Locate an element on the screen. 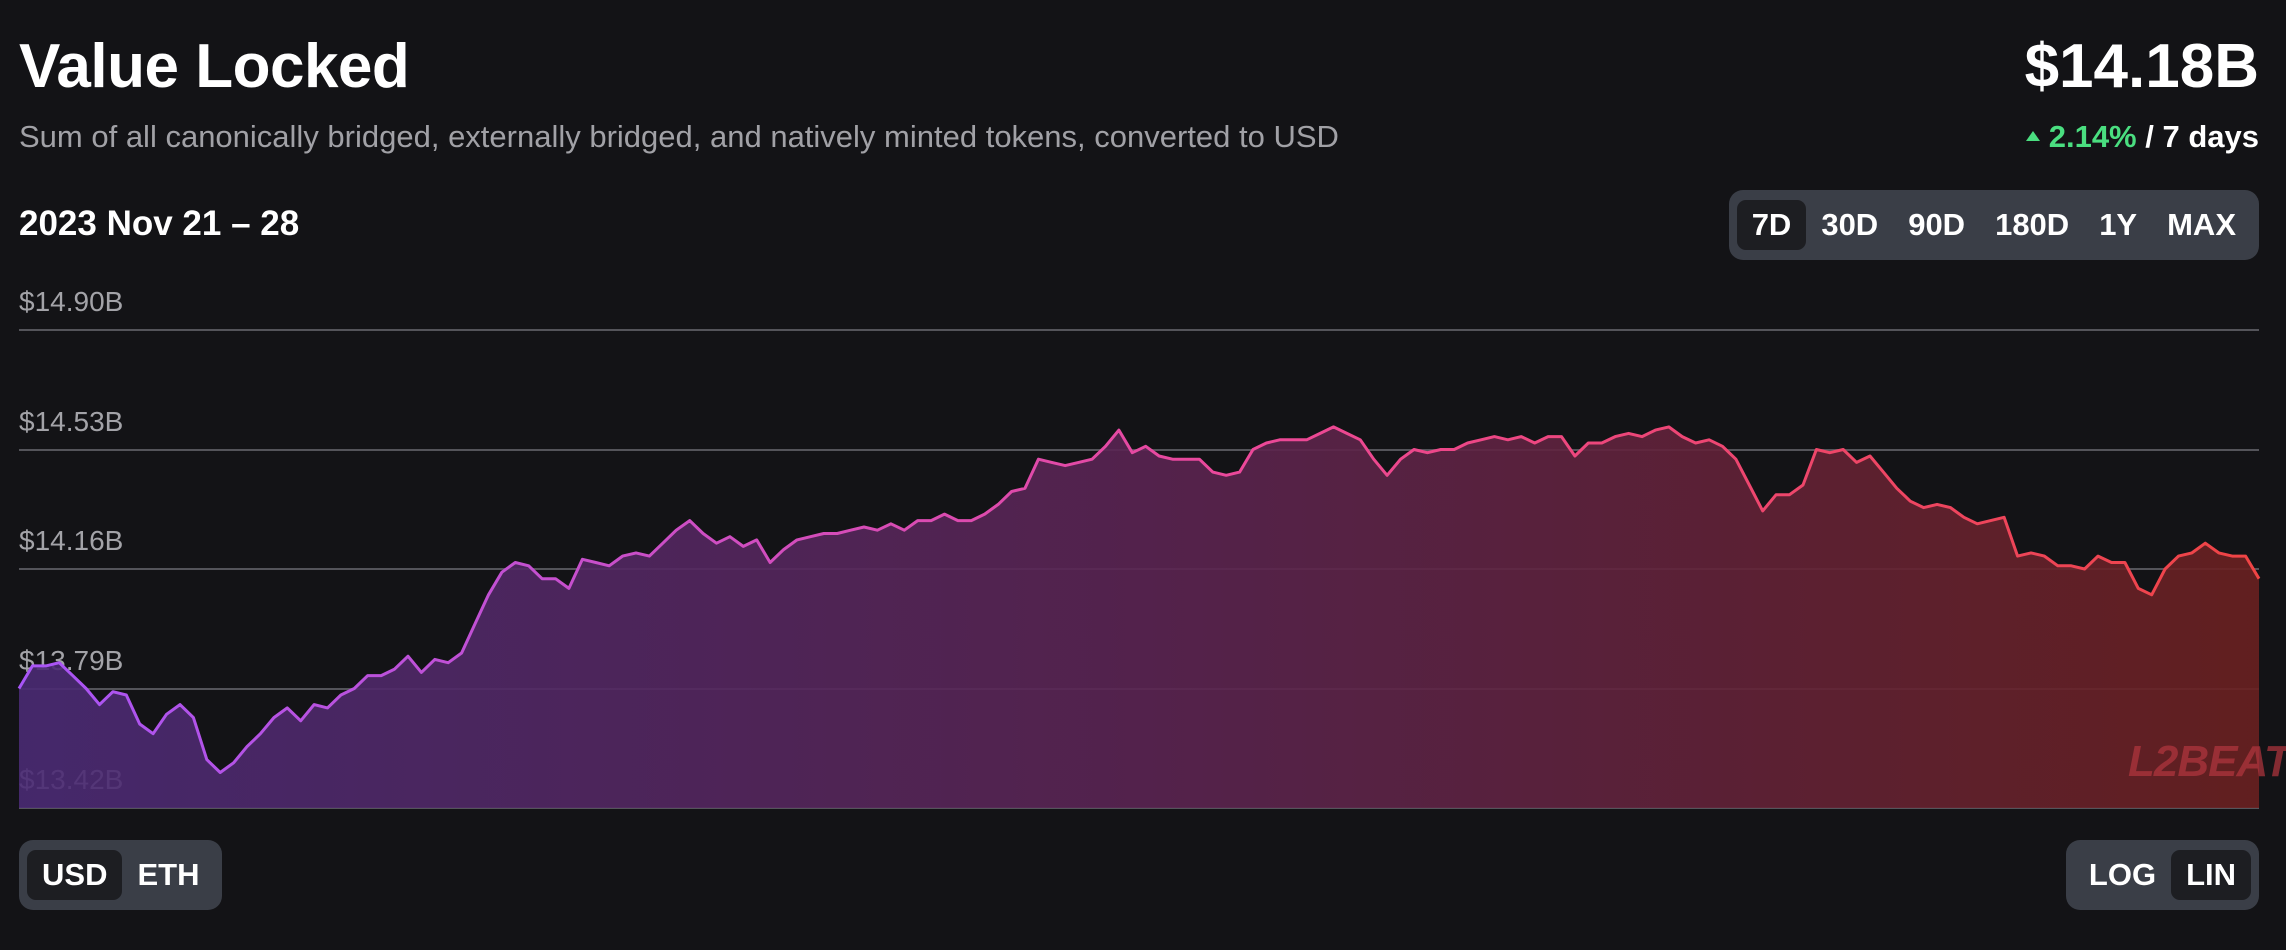 Image resolution: width=2286 pixels, height=950 pixels. scale-log-button: LOG is located at coordinates (2122, 875).